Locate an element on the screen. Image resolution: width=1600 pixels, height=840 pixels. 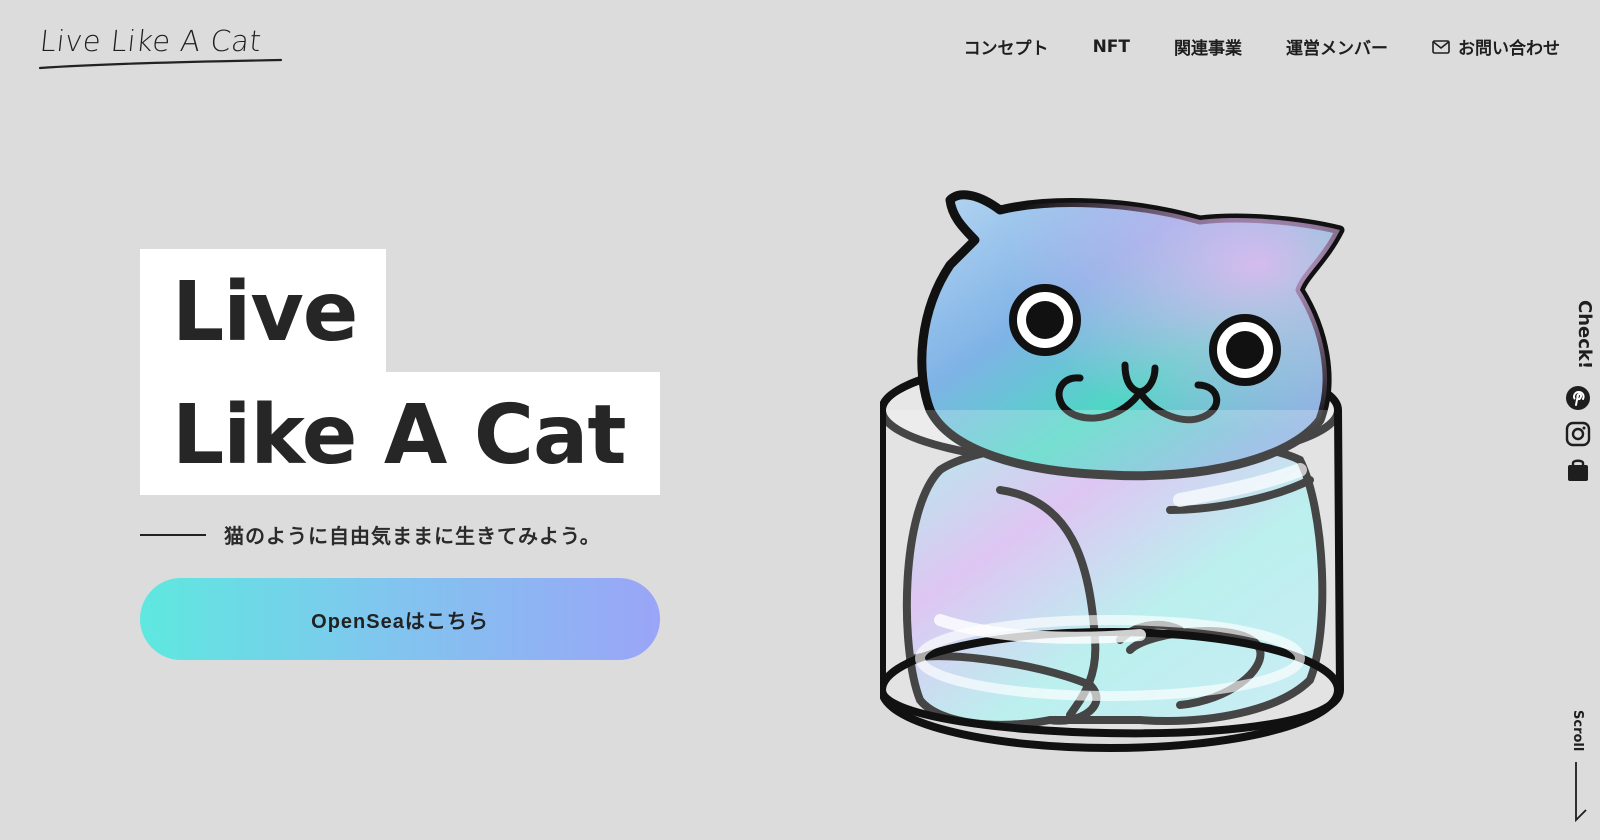
logo-underline is located at coordinates (160, 64).